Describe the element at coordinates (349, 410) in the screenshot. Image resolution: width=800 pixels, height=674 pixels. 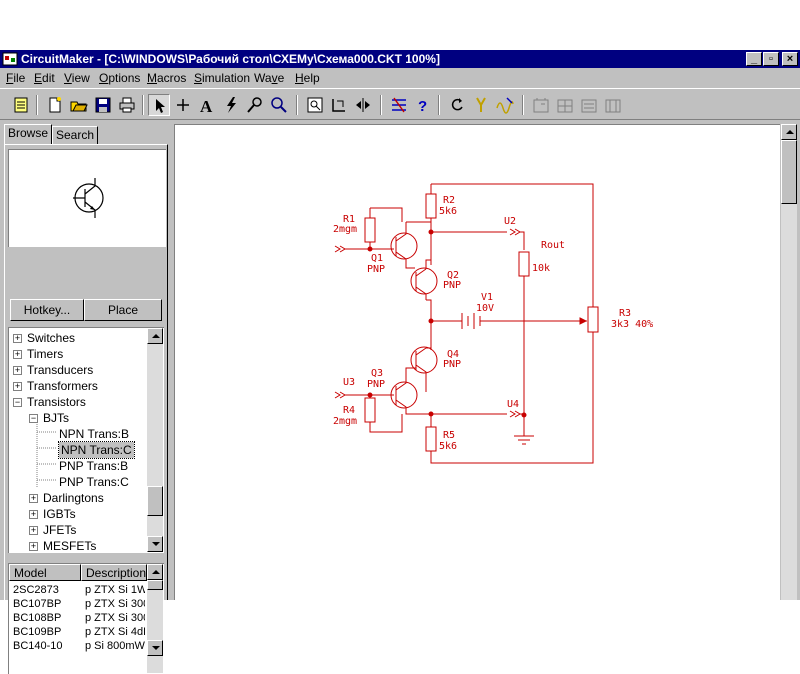
I see `label-r4-name: R4` at that location.